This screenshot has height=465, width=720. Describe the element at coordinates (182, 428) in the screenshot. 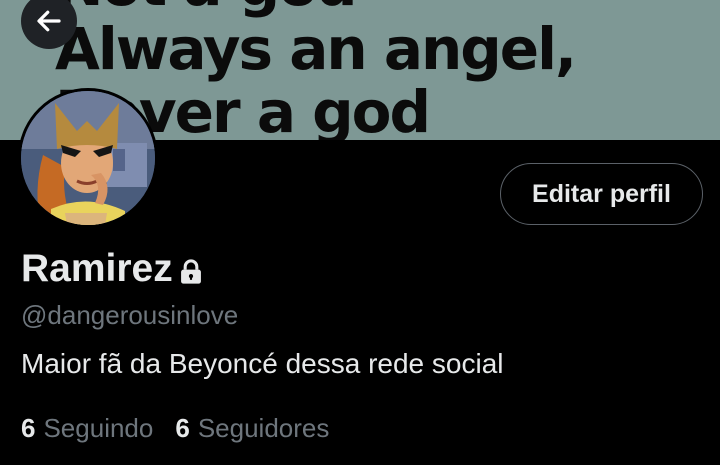

I see `followers-count: 6` at that location.